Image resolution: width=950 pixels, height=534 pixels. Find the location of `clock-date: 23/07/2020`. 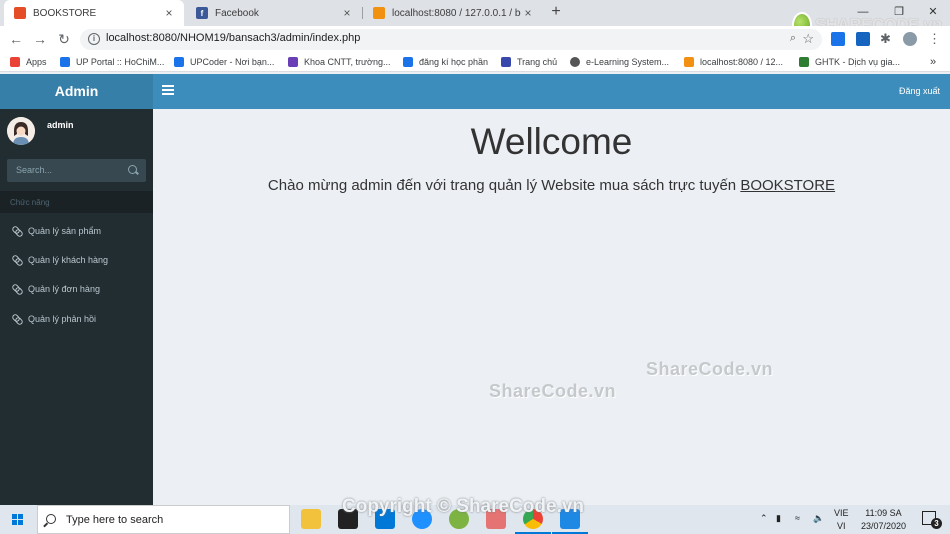

clock-date: 23/07/2020 is located at coordinates (883, 526).